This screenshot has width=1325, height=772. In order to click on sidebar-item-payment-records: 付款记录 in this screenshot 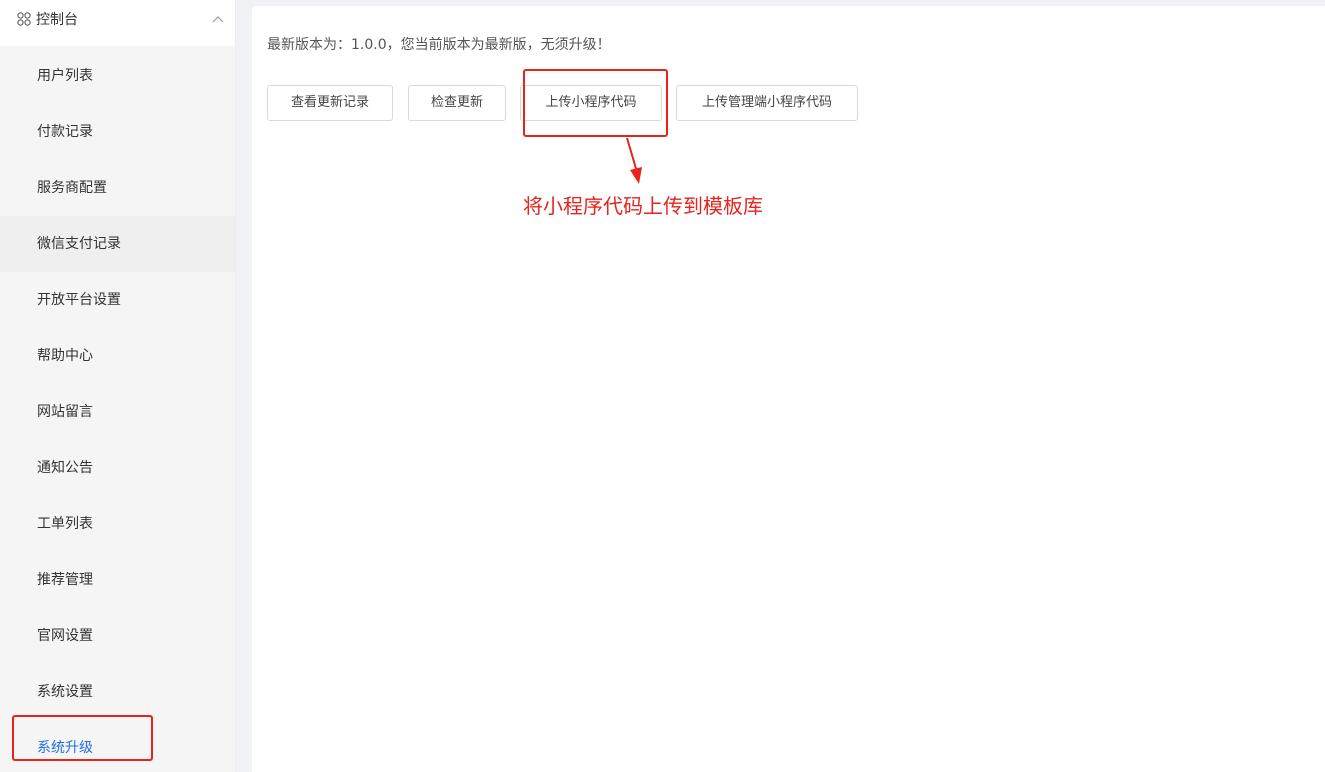, I will do `click(117, 132)`.